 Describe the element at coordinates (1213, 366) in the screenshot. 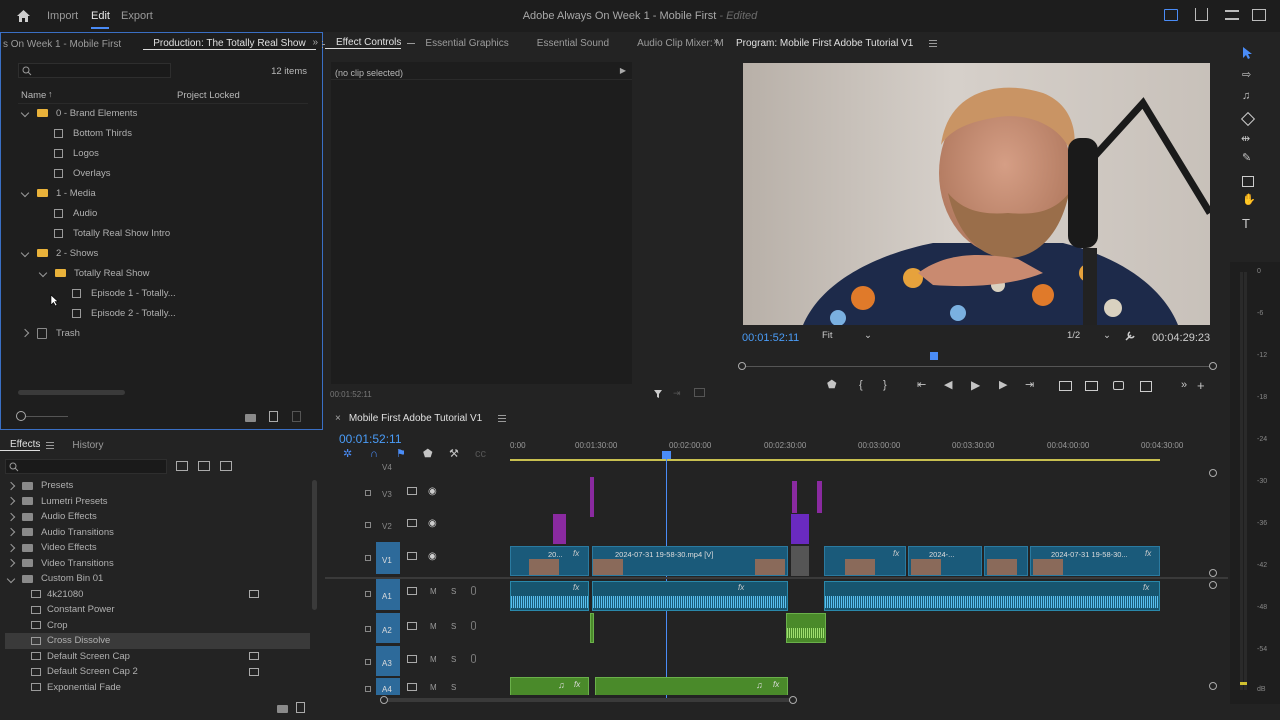

I see `scrub-end-handle` at that location.